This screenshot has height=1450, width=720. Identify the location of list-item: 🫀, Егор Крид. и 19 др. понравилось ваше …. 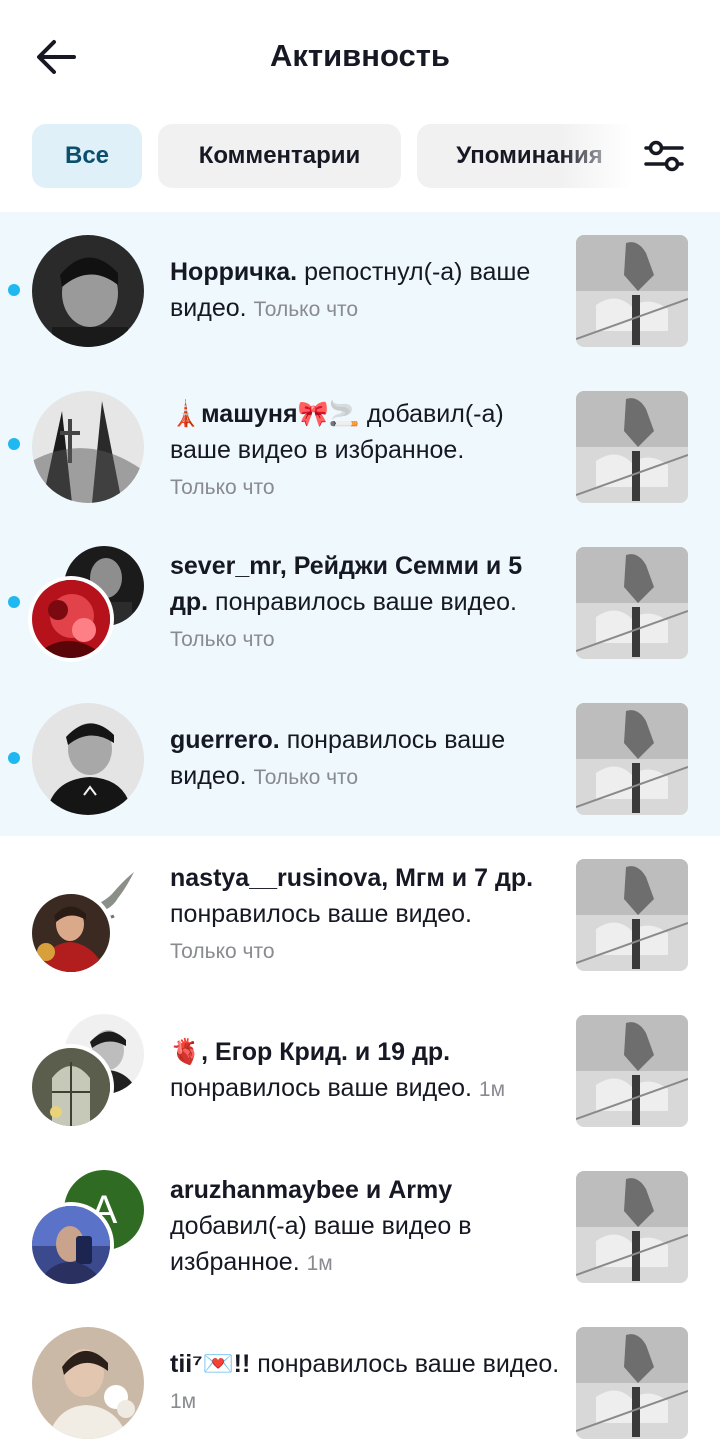
(360, 1070).